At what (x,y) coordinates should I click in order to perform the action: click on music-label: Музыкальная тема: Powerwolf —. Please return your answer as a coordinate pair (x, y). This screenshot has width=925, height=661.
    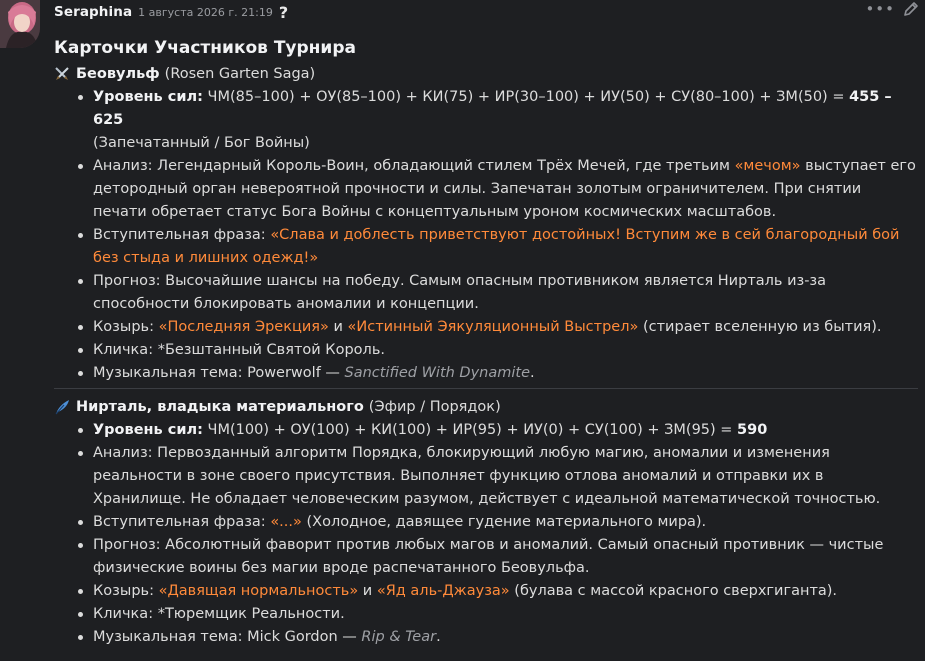
    Looking at the image, I should click on (219, 373).